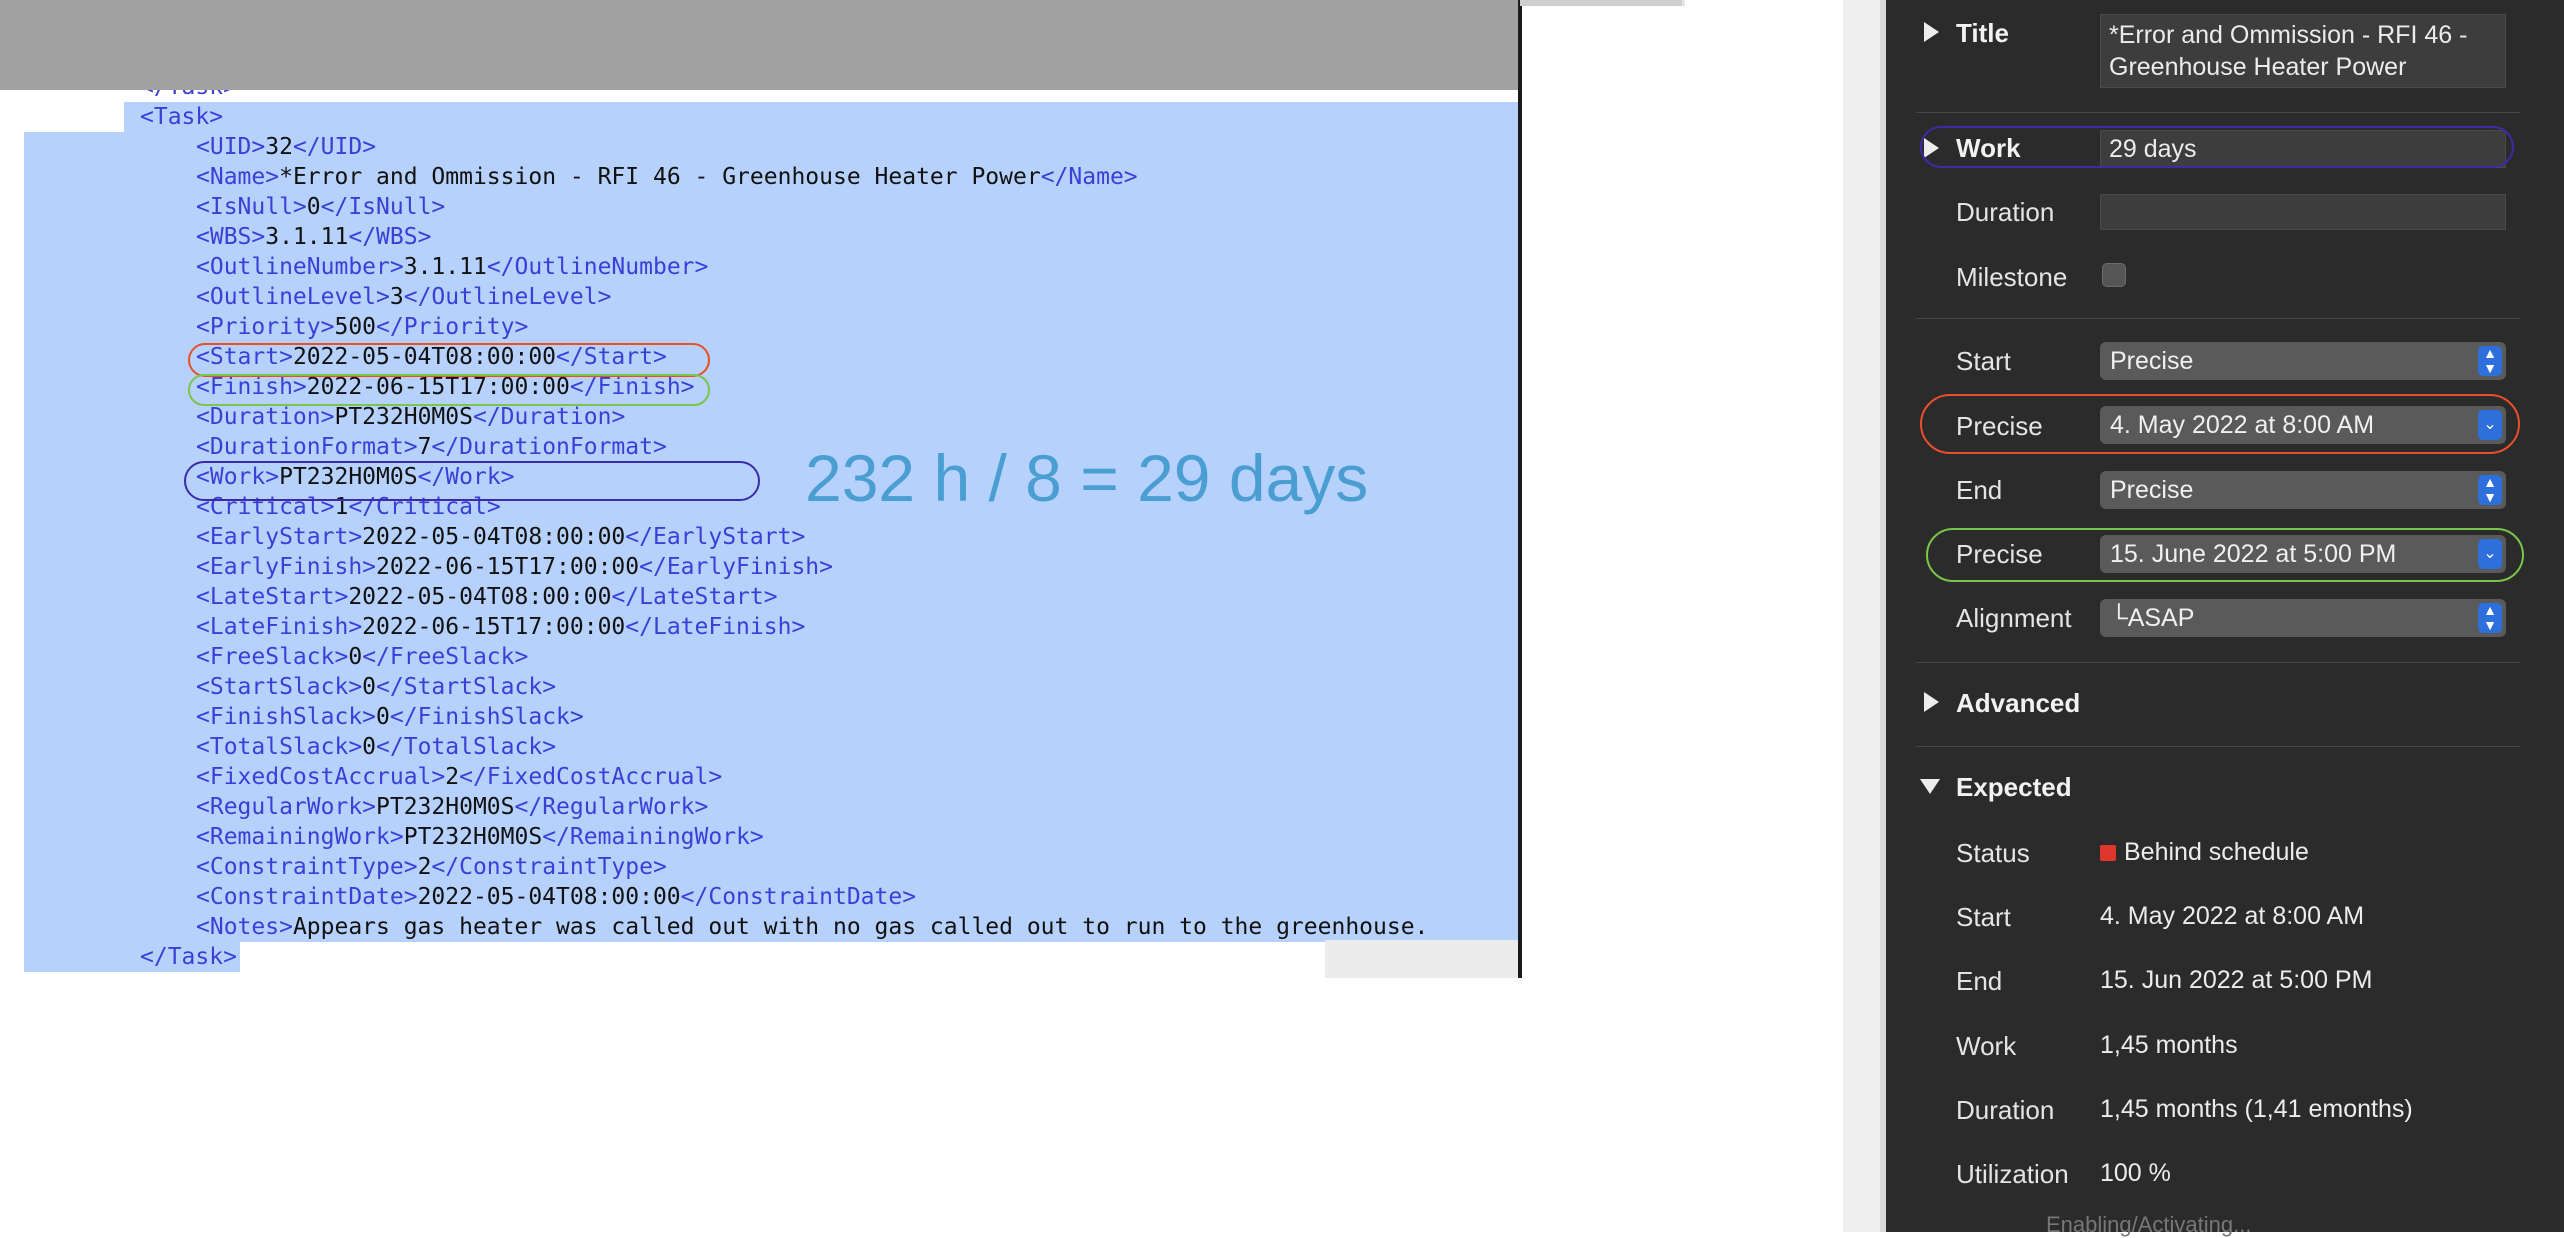  What do you see at coordinates (1982, 33) in the screenshot?
I see `title-label: Title` at bounding box center [1982, 33].